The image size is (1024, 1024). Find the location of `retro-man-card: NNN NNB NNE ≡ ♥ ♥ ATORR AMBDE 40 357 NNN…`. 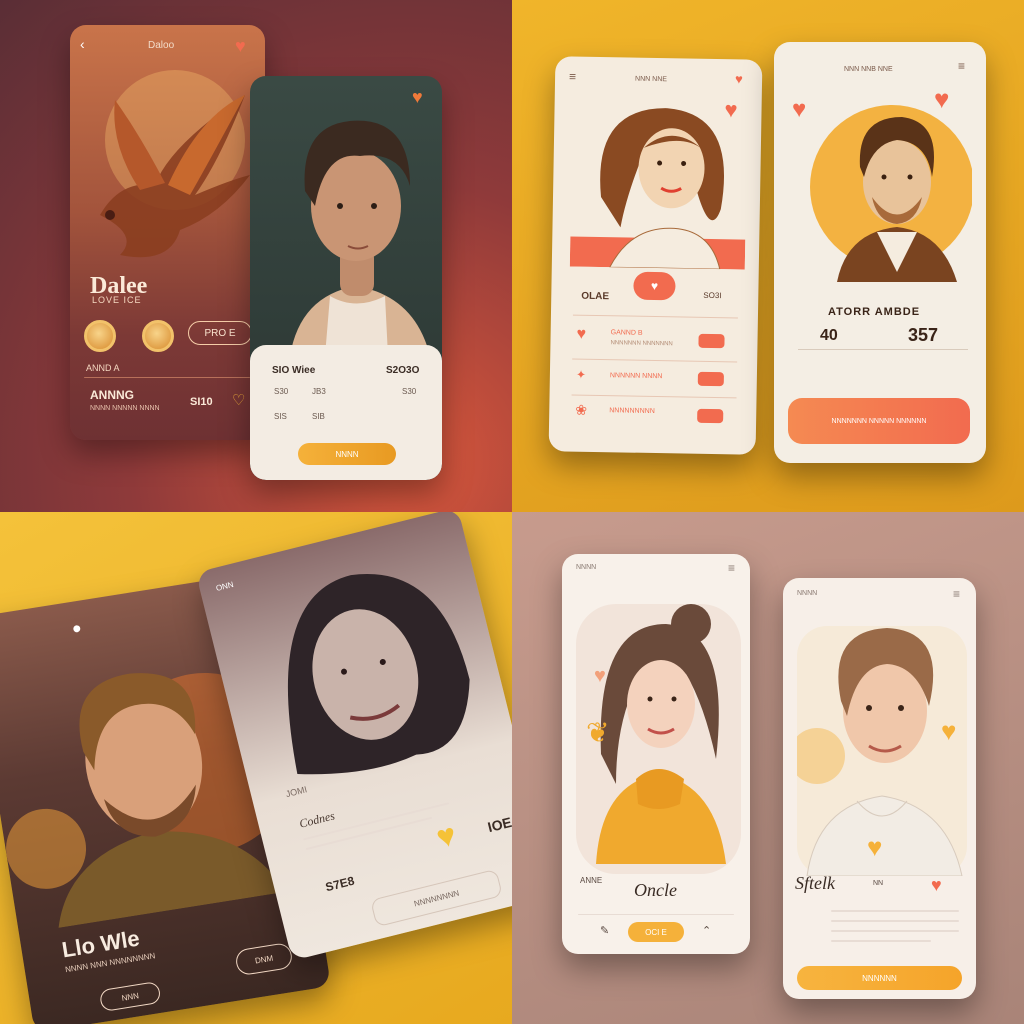

retro-man-card: NNN NNB NNE ≡ ♥ ♥ ATORR AMBDE 40 357 NNN… is located at coordinates (880, 252).